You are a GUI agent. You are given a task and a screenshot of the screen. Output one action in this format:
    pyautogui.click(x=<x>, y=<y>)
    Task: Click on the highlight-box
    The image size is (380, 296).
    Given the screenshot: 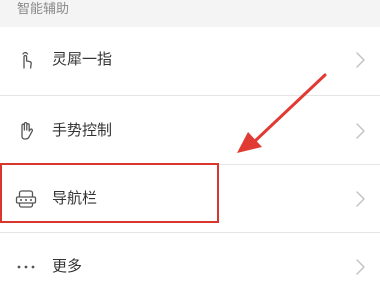 What is the action you would take?
    pyautogui.click(x=109, y=193)
    